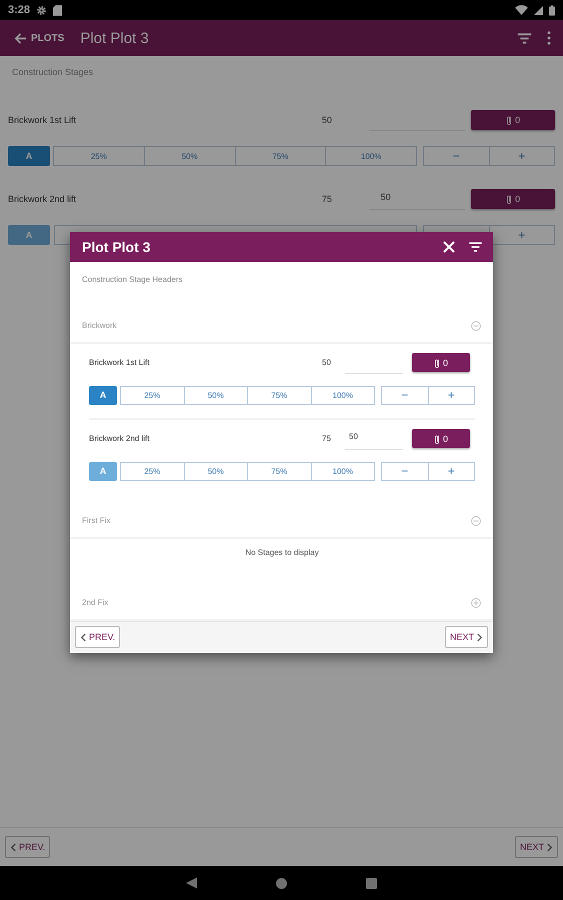 Image resolution: width=563 pixels, height=900 pixels. Describe the element at coordinates (114, 38) in the screenshot. I see `screen-title: Plot Plot 3` at that location.